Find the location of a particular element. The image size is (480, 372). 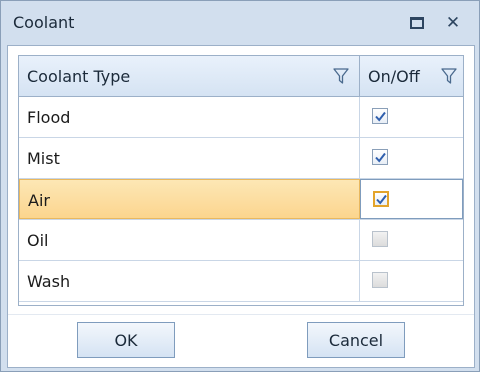

table-row: Mist is located at coordinates (241, 158).